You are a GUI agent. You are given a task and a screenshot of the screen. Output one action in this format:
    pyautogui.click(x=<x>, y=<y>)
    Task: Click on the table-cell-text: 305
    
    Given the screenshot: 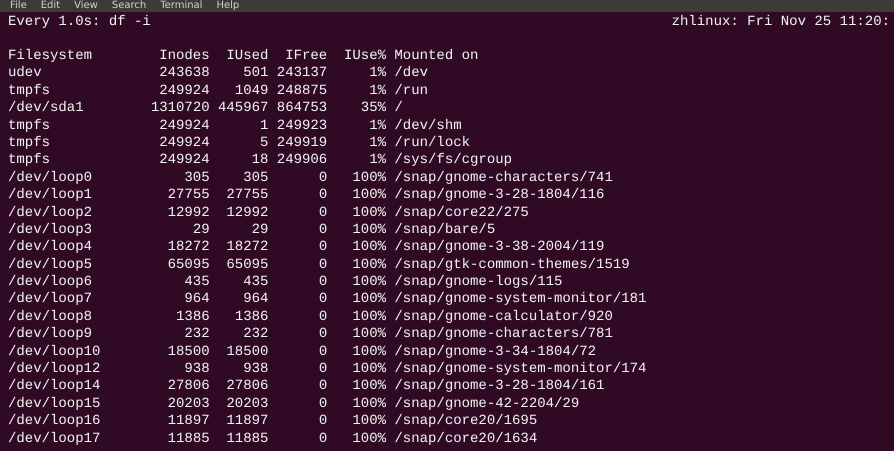 What is the action you would take?
    pyautogui.click(x=196, y=179)
    